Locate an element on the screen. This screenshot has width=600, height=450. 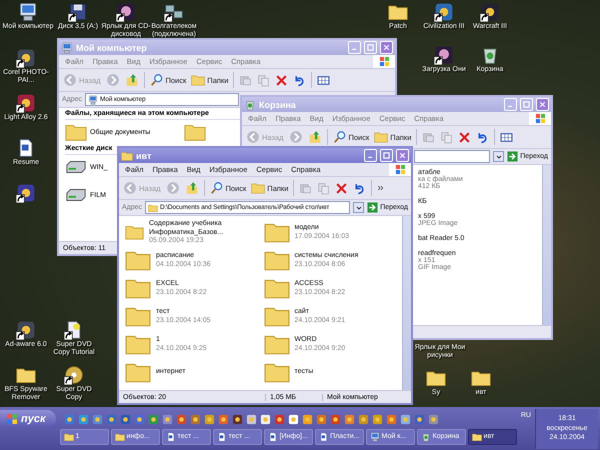
minimize-button is located at coordinates (370, 155).